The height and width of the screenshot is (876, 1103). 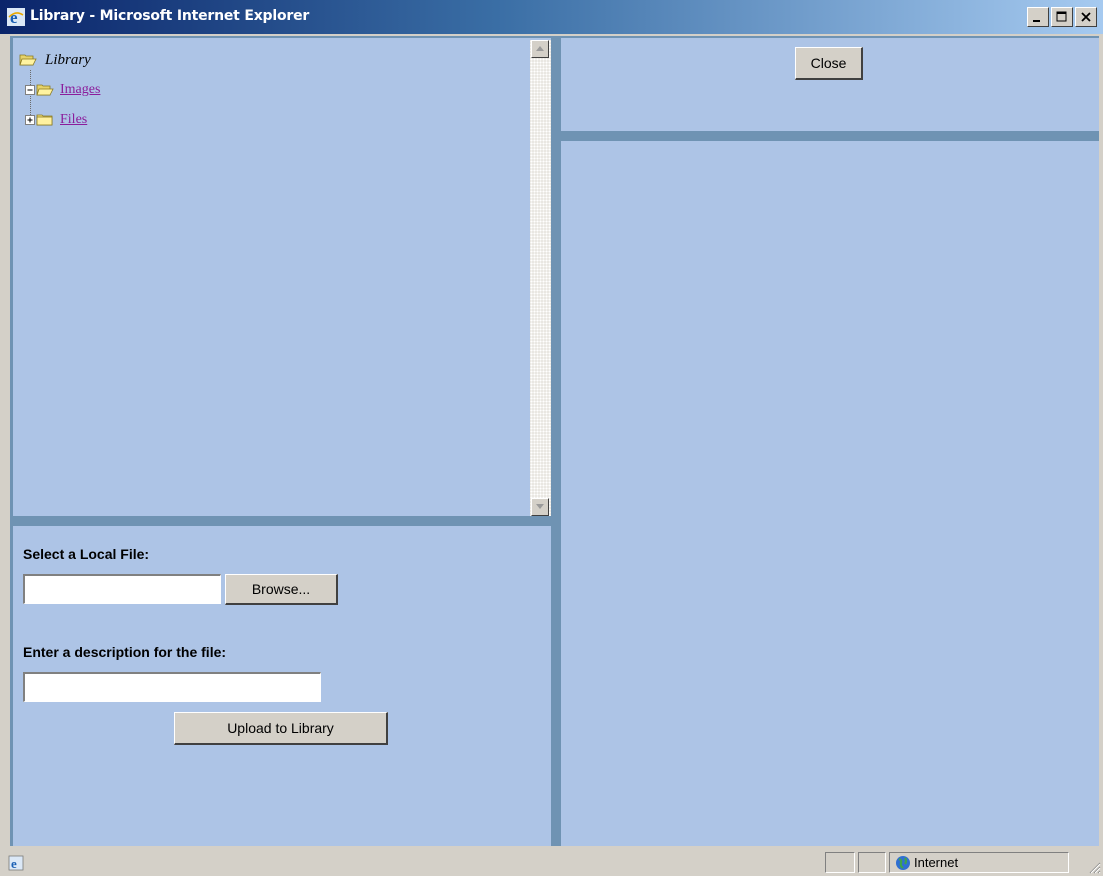 I want to click on resize-grip-icon, so click(x=1094, y=867).